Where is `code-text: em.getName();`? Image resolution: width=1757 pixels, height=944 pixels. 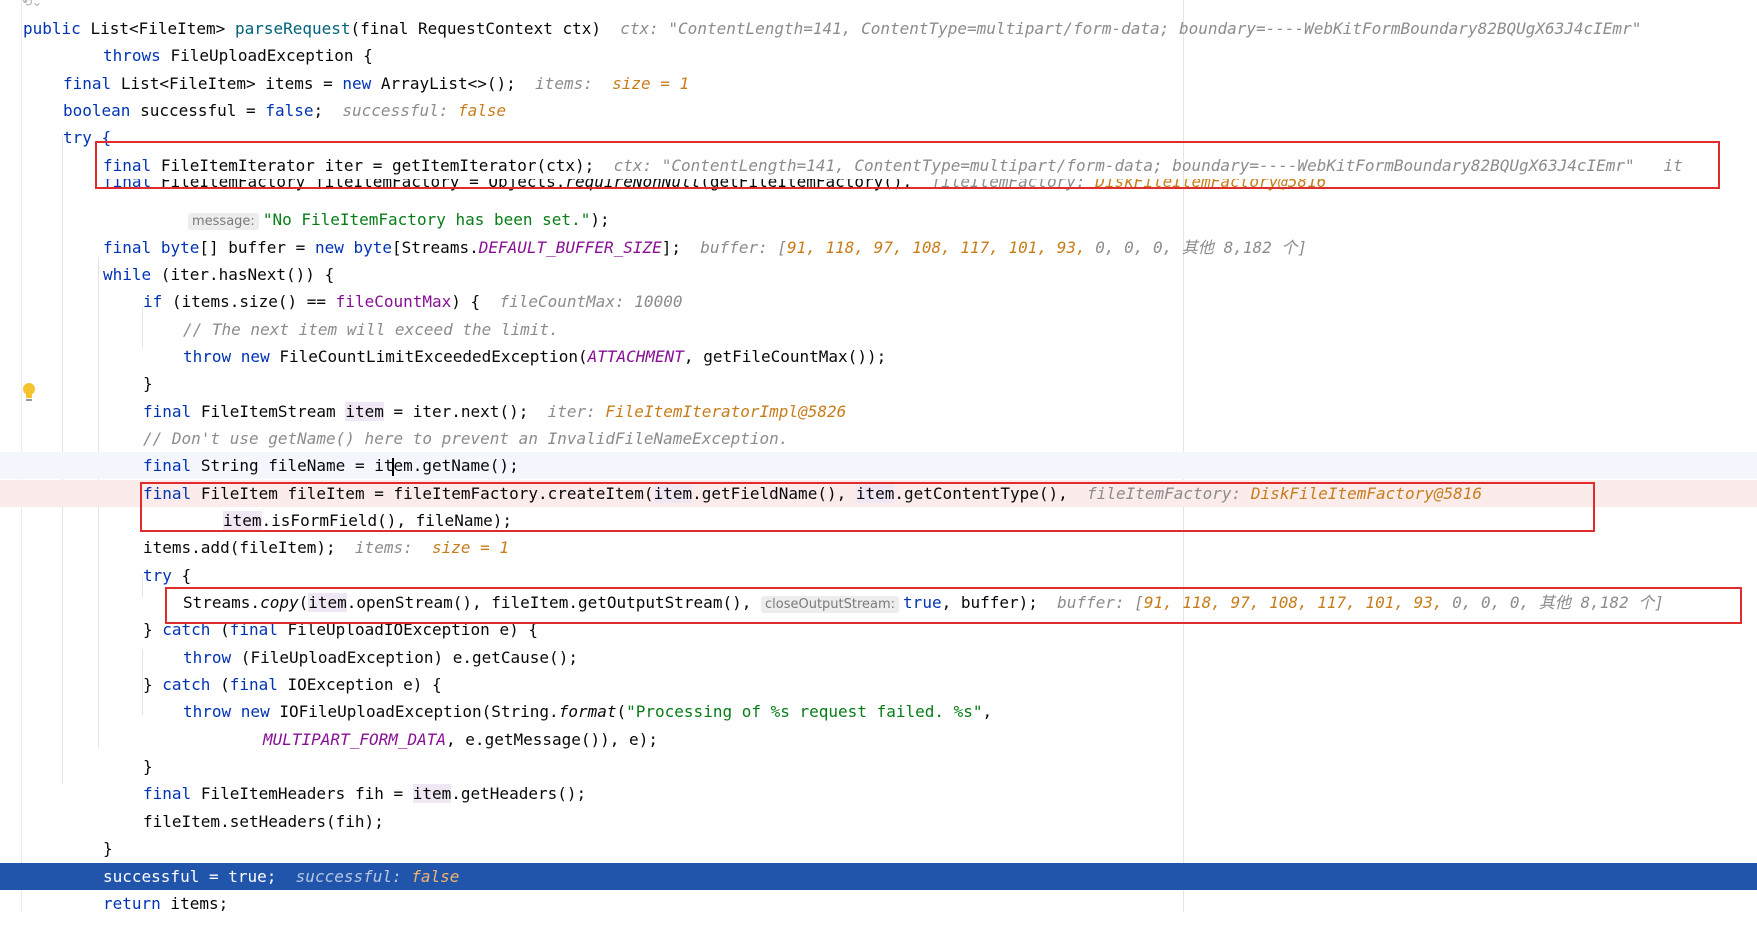 code-text: em.getName(); is located at coordinates (456, 465).